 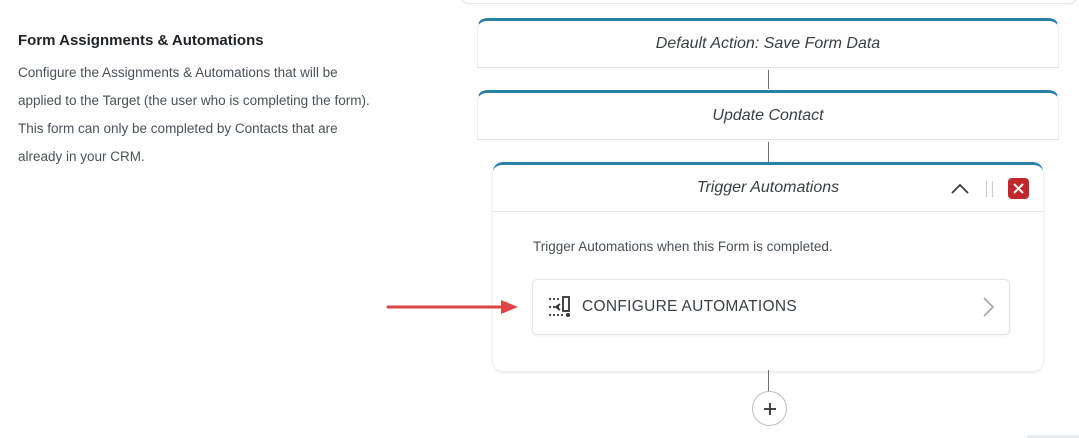 What do you see at coordinates (141, 40) in the screenshot?
I see `section-title: Form Assignments & Automations` at bounding box center [141, 40].